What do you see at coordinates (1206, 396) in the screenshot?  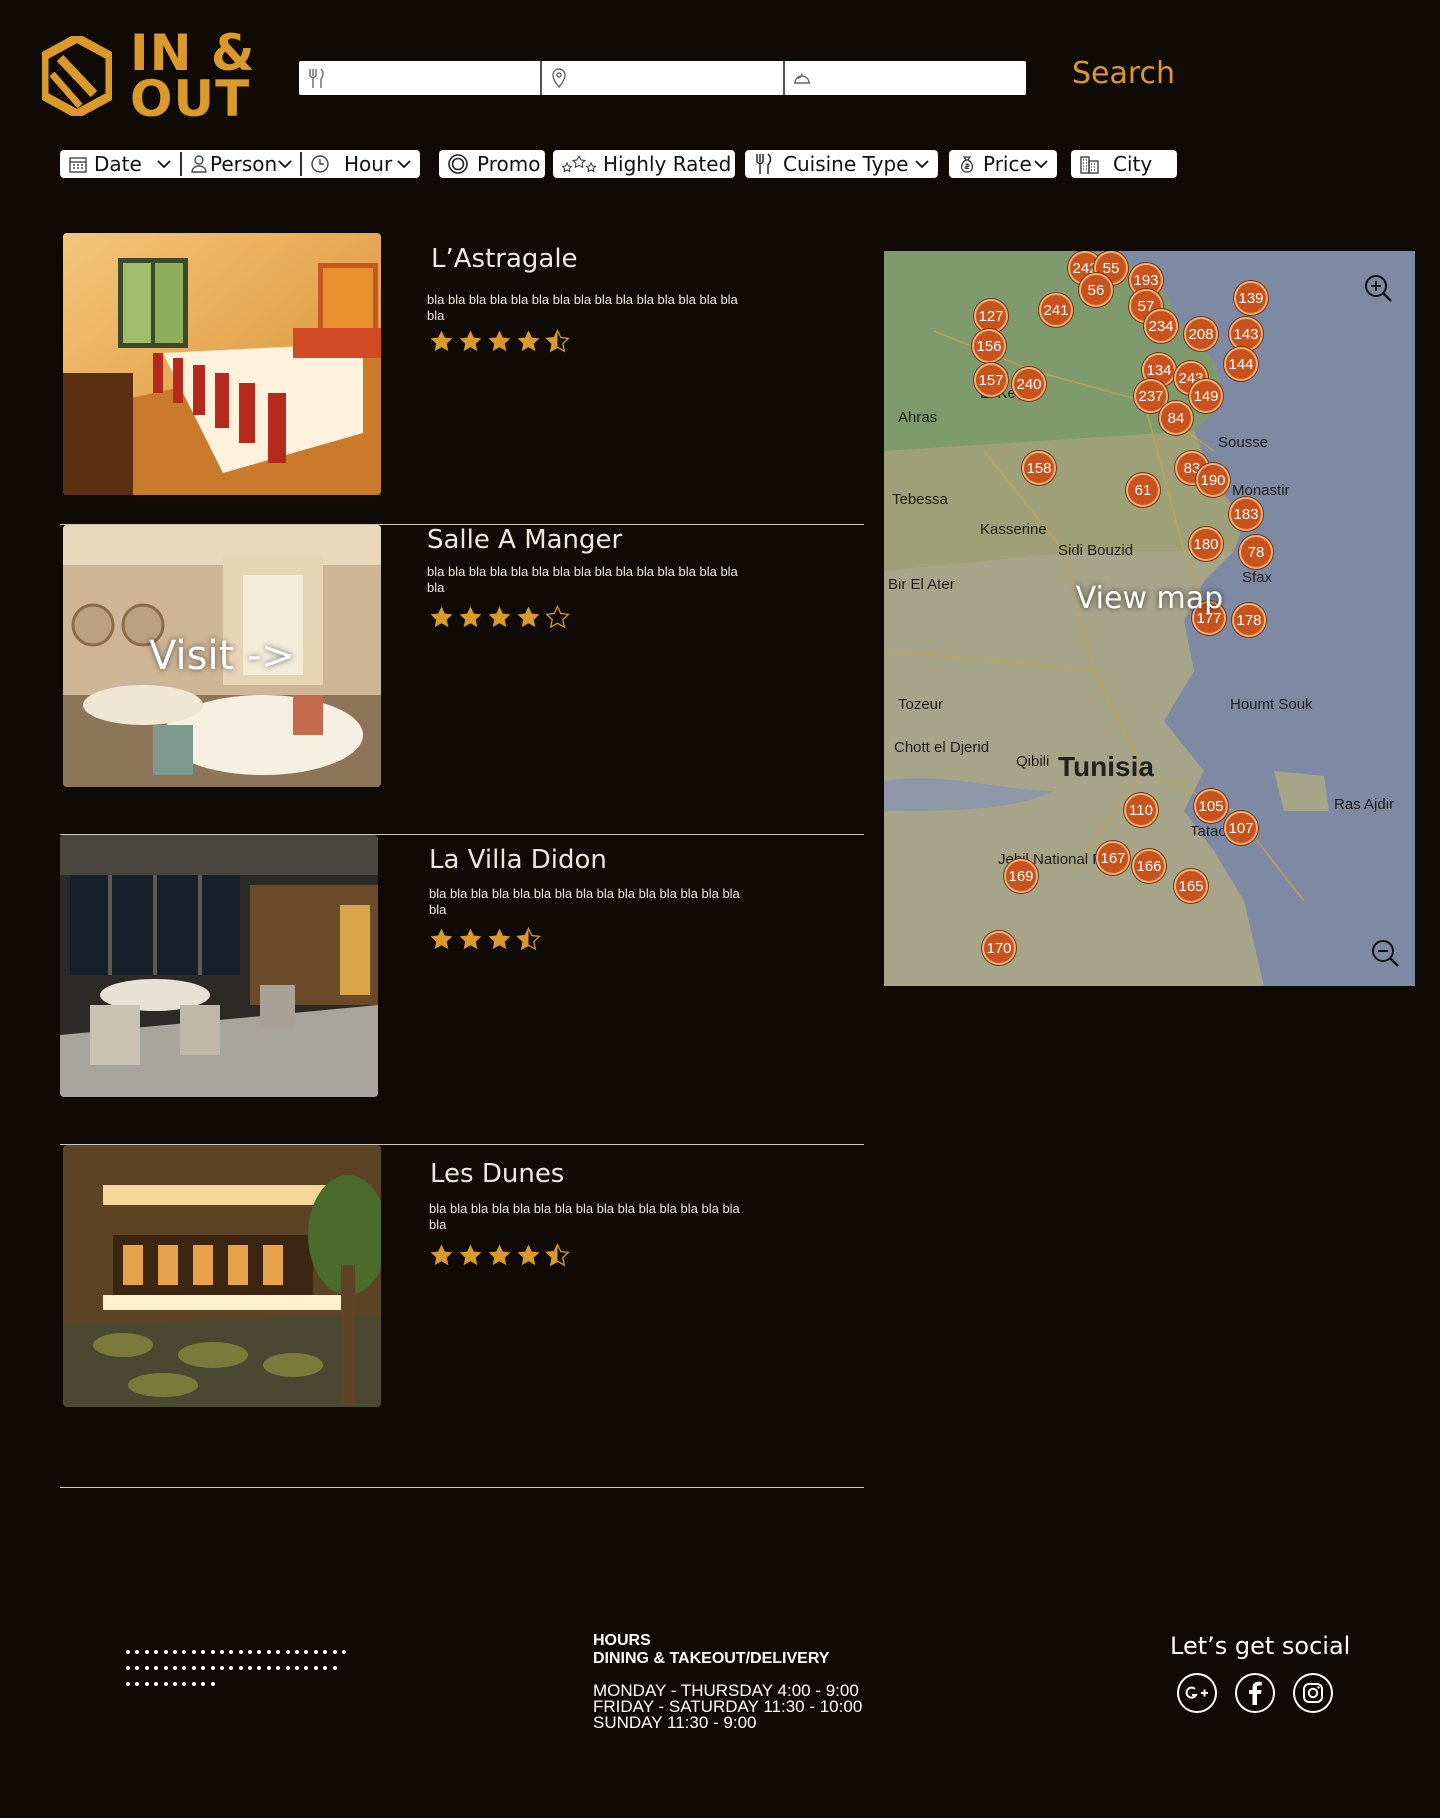 I see `map-cluster-marker: 149` at bounding box center [1206, 396].